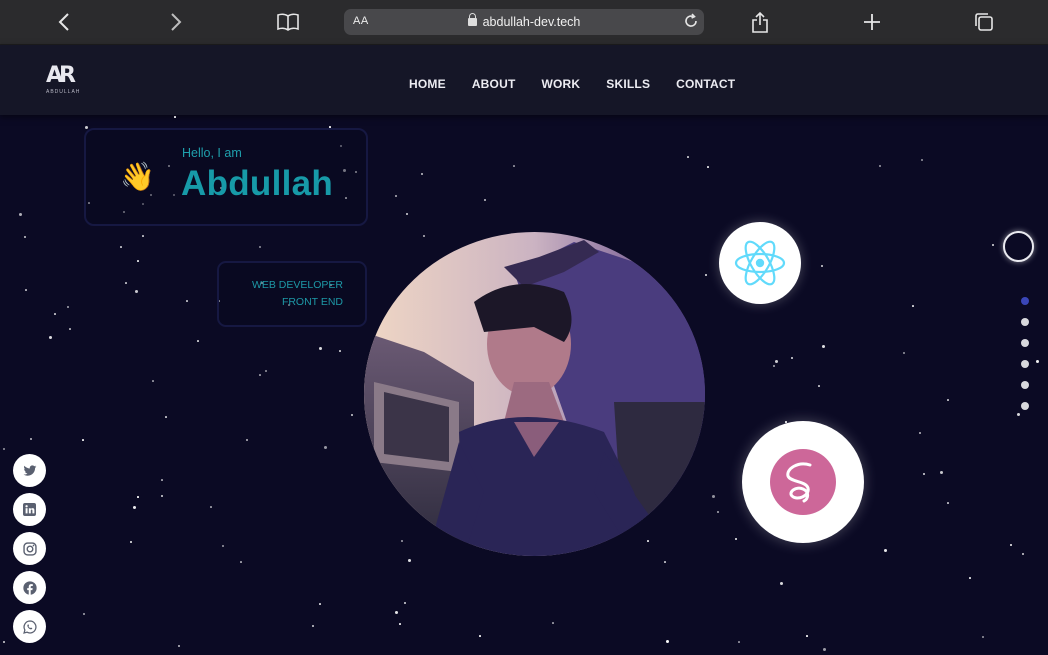 This screenshot has width=1048, height=655. What do you see at coordinates (872, 22) in the screenshot?
I see `new-tab-icon` at bounding box center [872, 22].